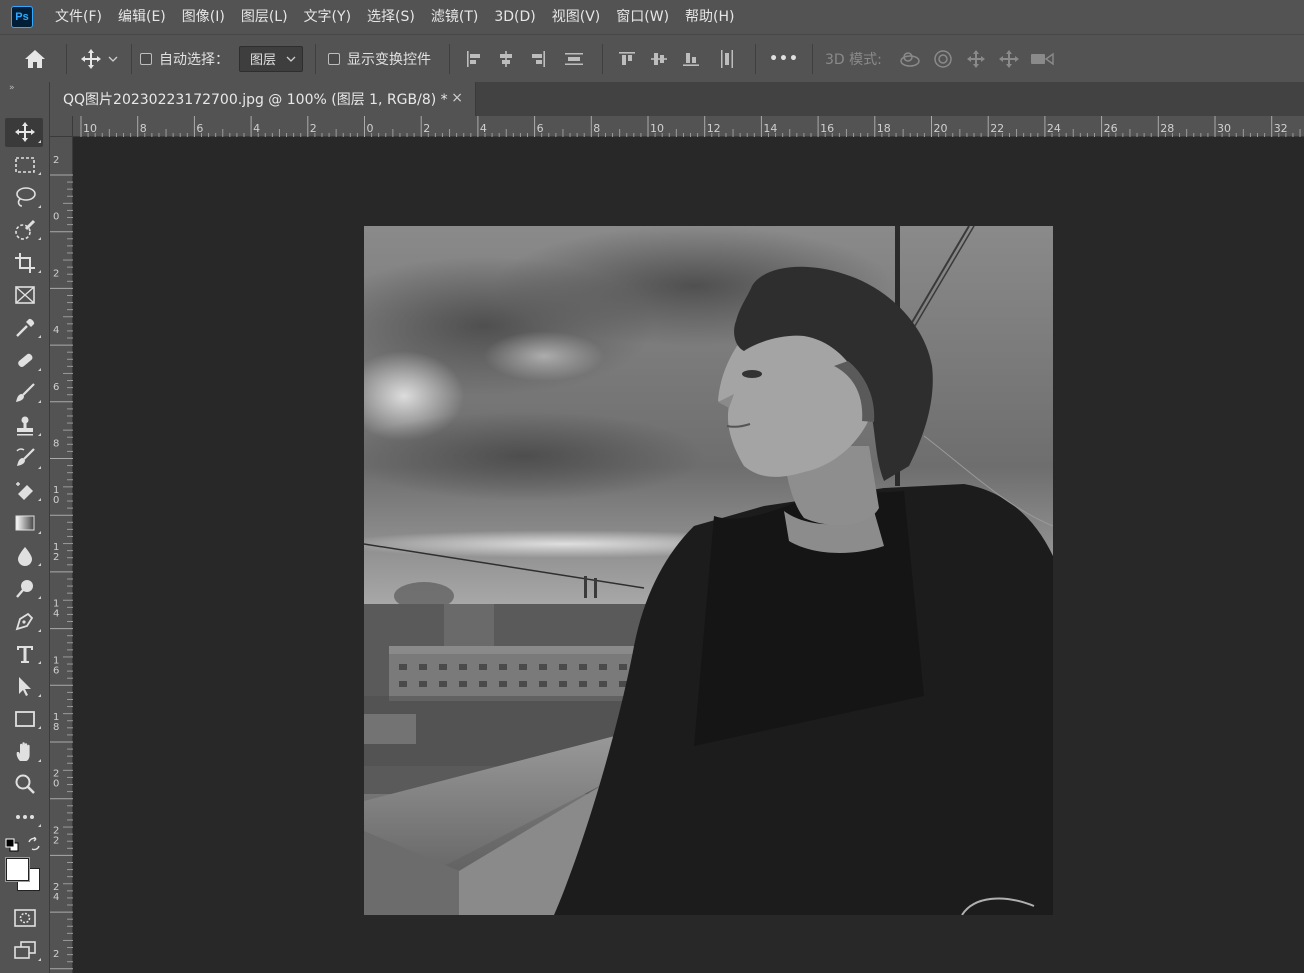  Describe the element at coordinates (538, 59) in the screenshot. I see `align-right-edges-button` at that location.